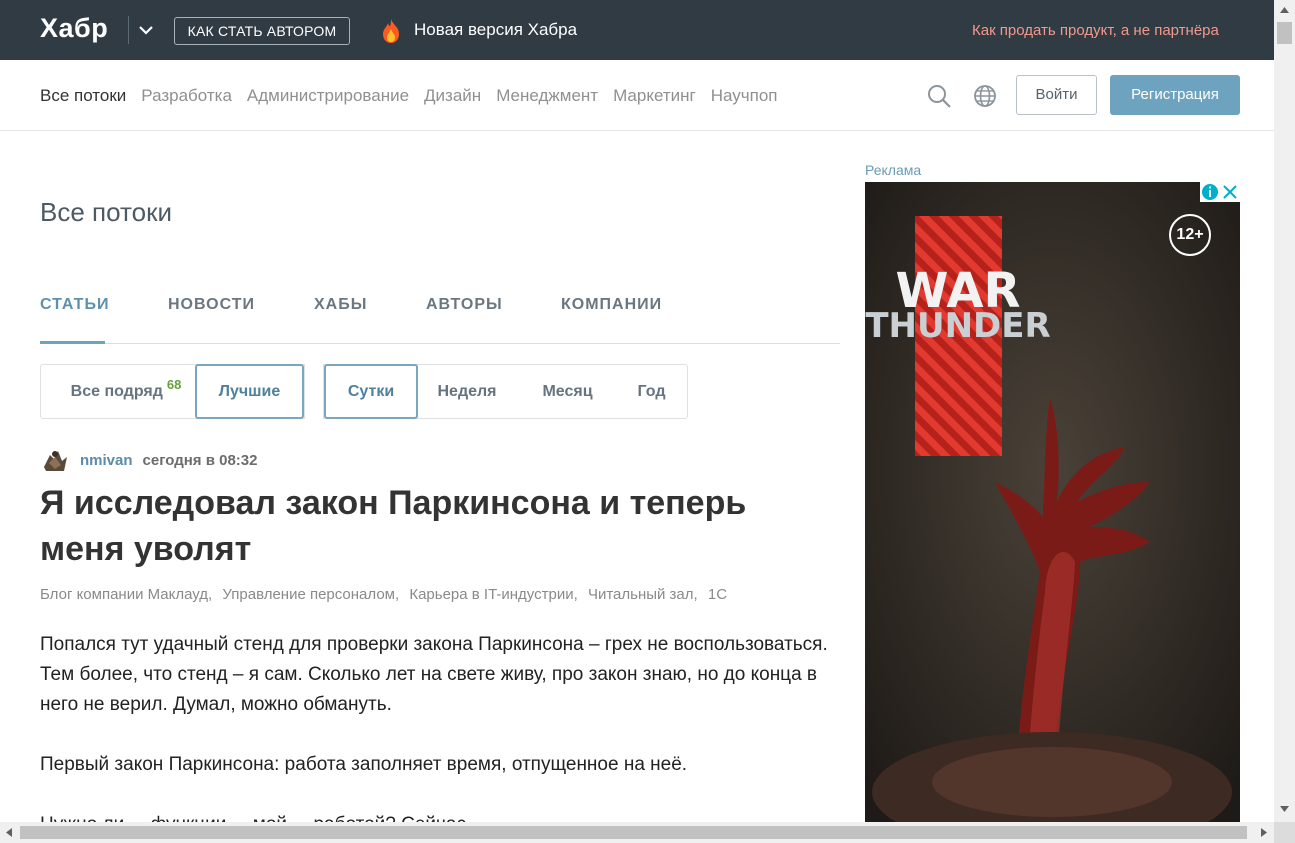  I want to click on new-version-link: Новая версия Хабра, so click(495, 30).